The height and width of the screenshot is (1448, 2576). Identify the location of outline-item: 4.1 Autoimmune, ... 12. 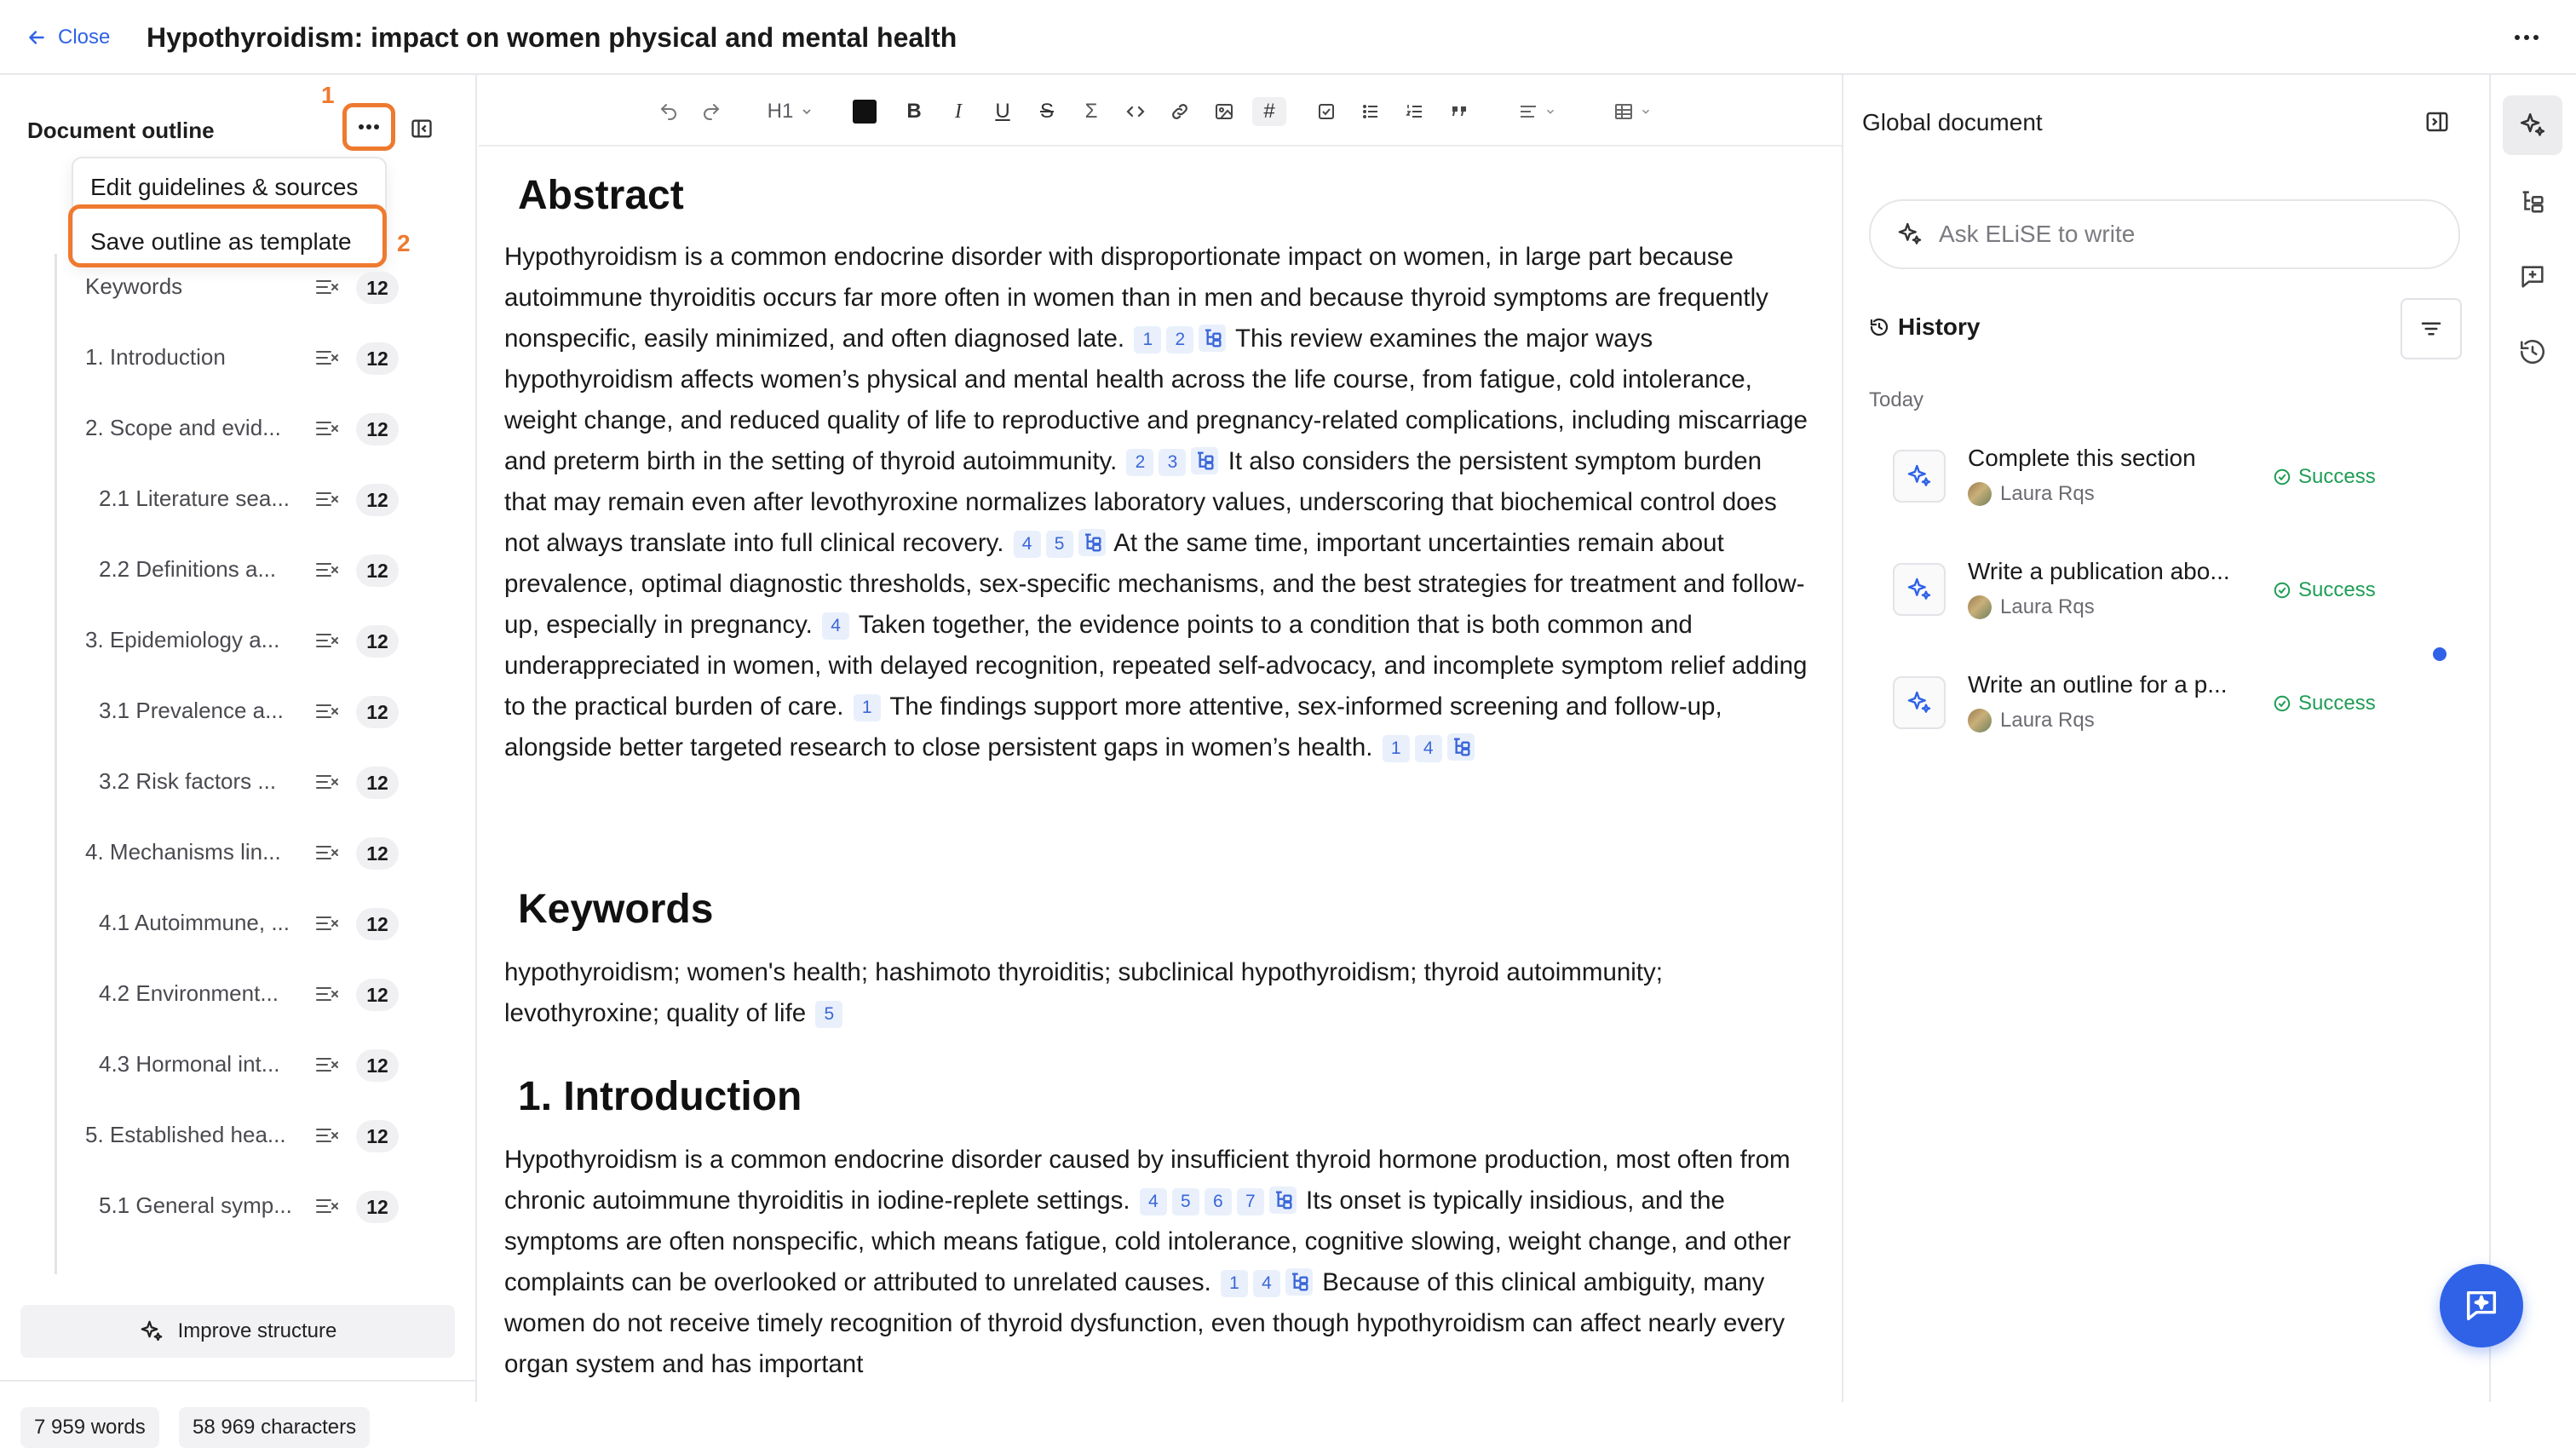
(239, 923).